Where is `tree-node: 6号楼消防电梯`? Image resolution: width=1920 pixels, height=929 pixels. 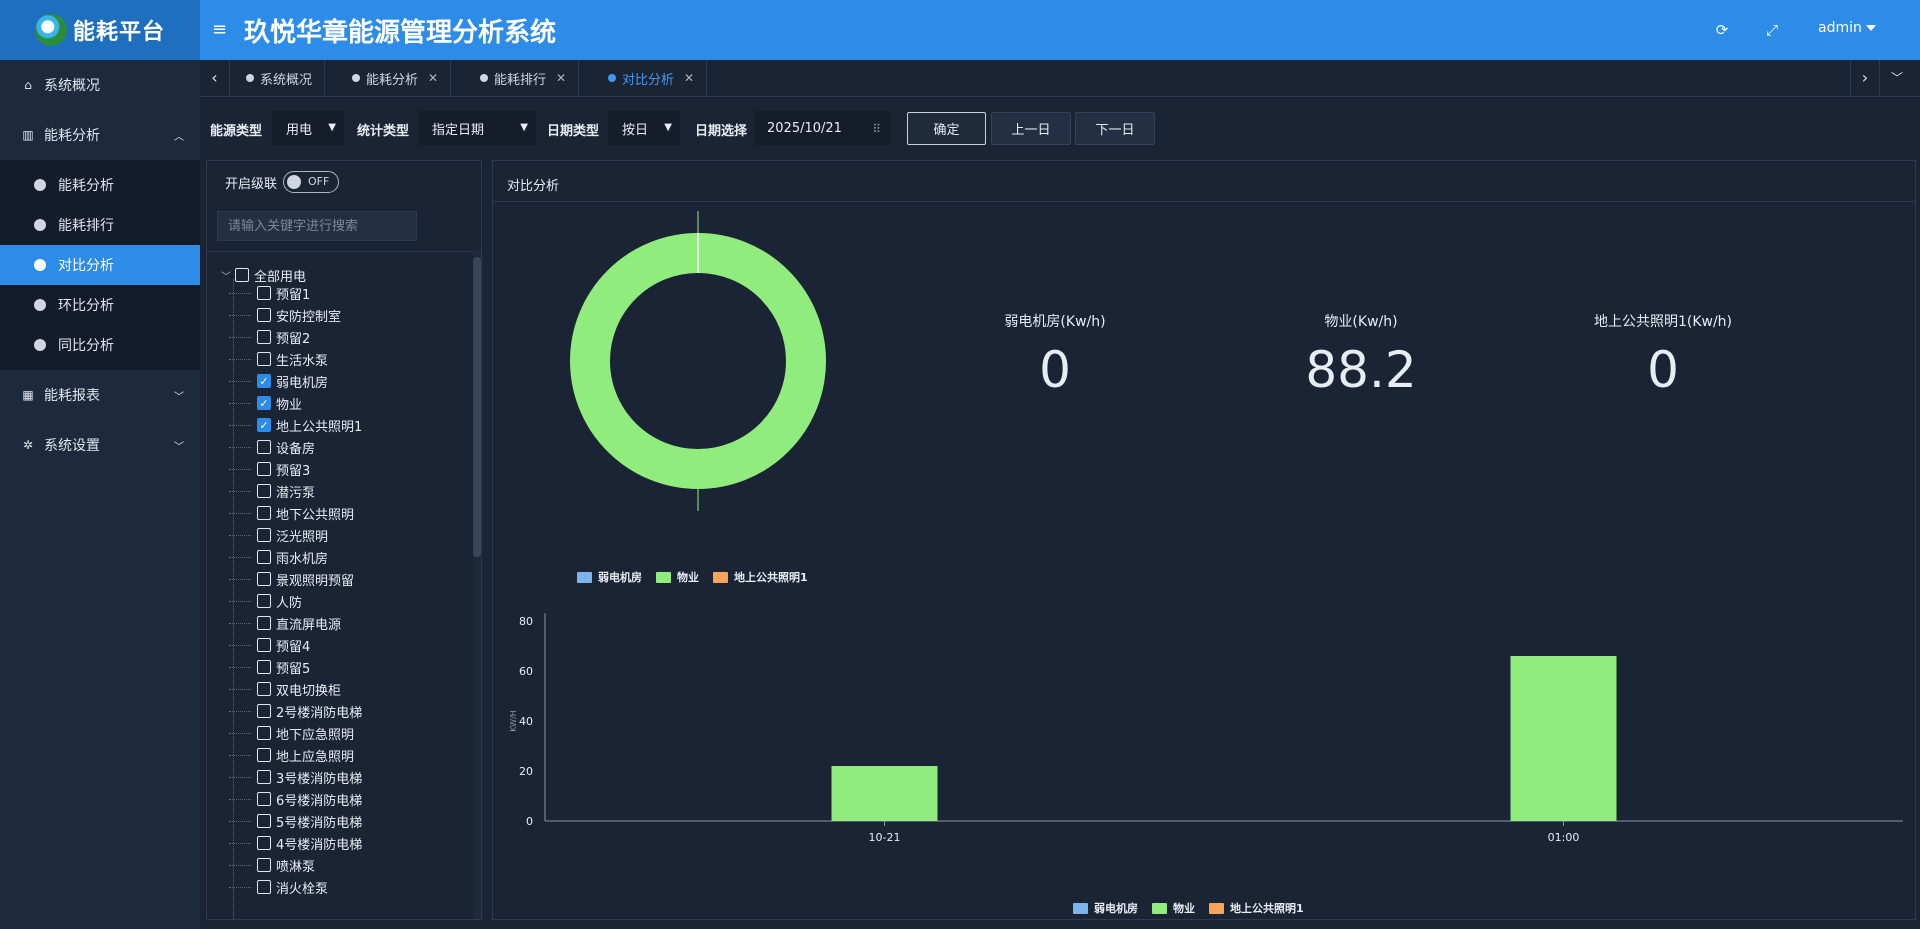 tree-node: 6号楼消防电梯 is located at coordinates (295, 799).